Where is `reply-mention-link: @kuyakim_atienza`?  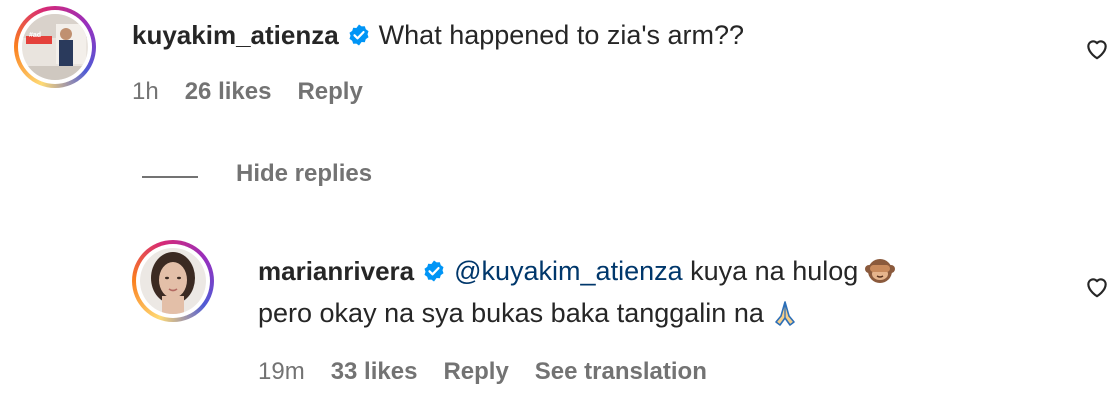
reply-mention-link: @kuyakim_atienza is located at coordinates (568, 271).